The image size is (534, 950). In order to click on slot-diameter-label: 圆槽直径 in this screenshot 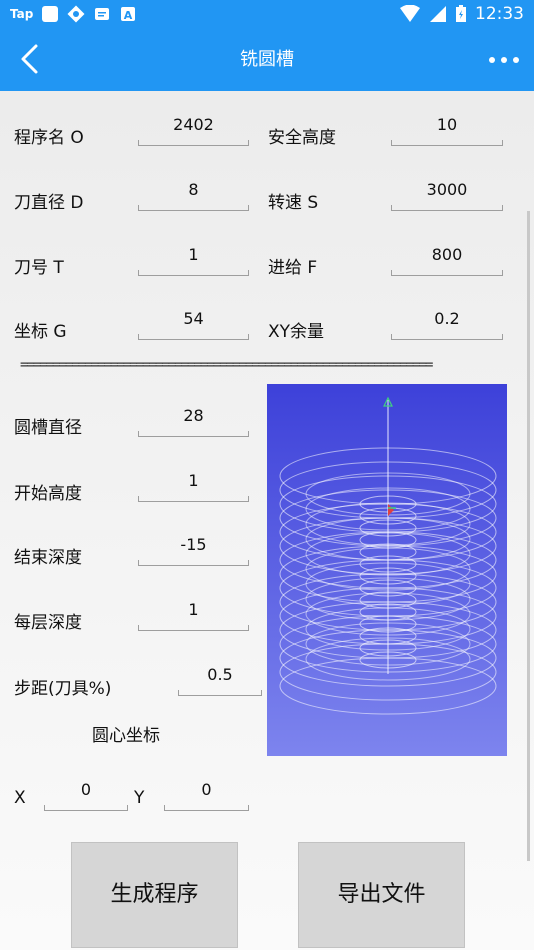, I will do `click(48, 428)`.